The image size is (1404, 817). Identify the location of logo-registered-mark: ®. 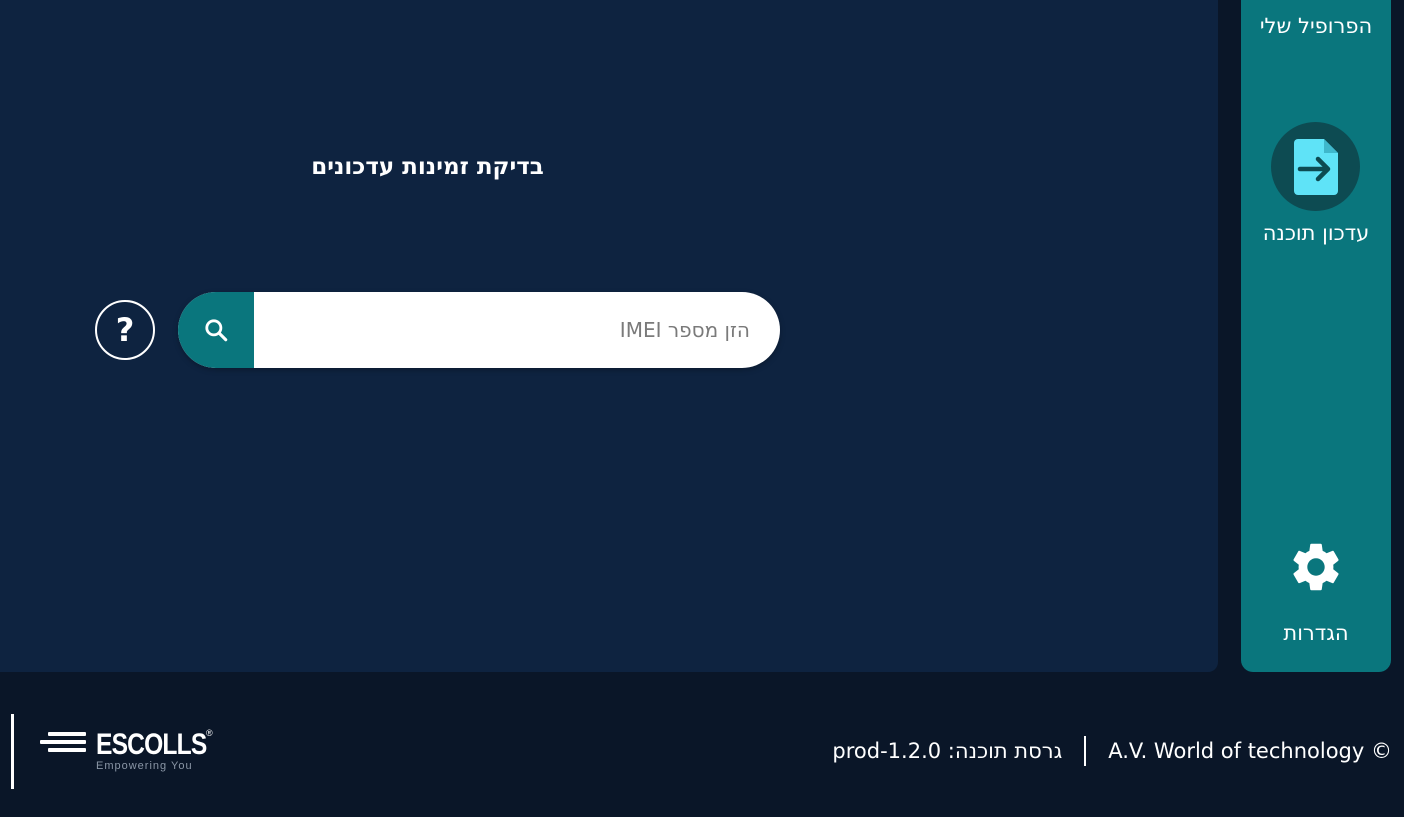
(209, 733).